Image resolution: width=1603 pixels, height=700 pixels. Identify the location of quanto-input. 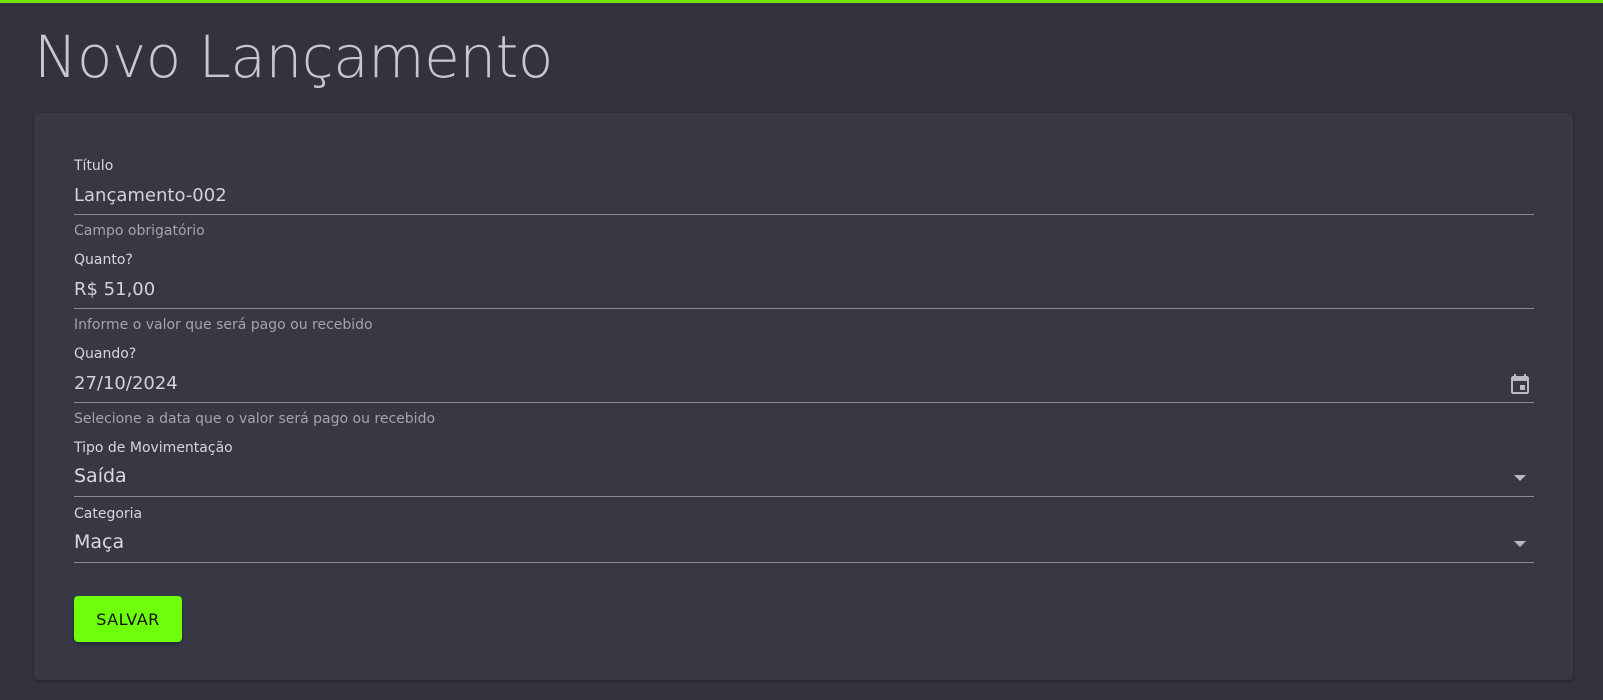
(804, 289).